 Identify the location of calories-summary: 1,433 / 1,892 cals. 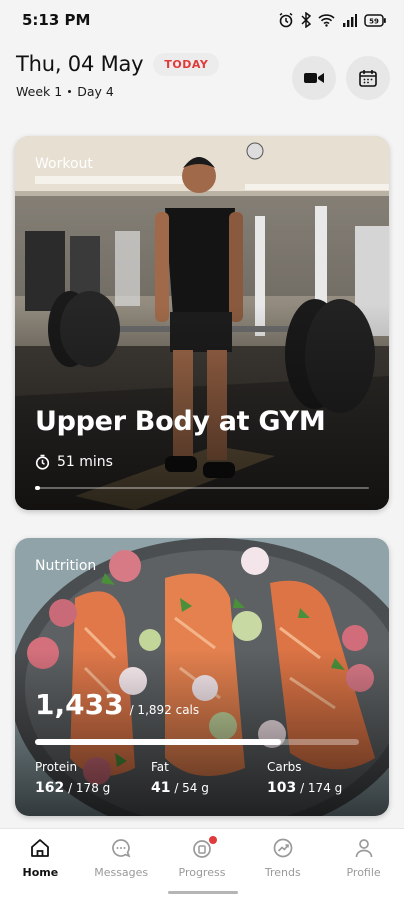
(117, 704).